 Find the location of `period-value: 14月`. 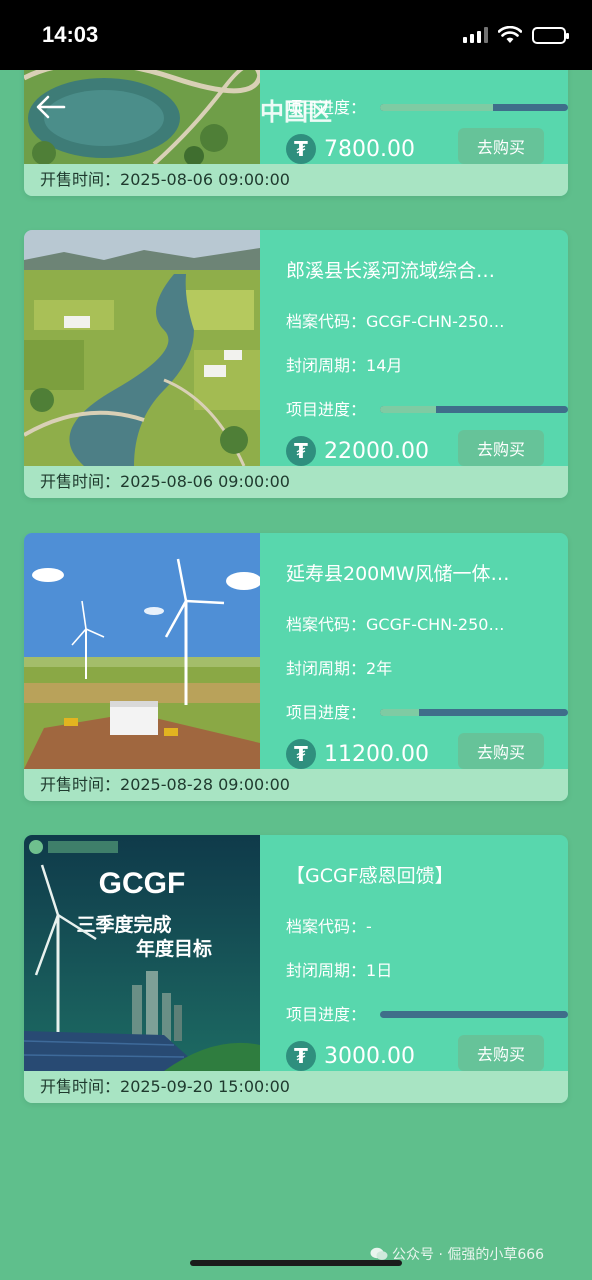

period-value: 14月 is located at coordinates (384, 365).